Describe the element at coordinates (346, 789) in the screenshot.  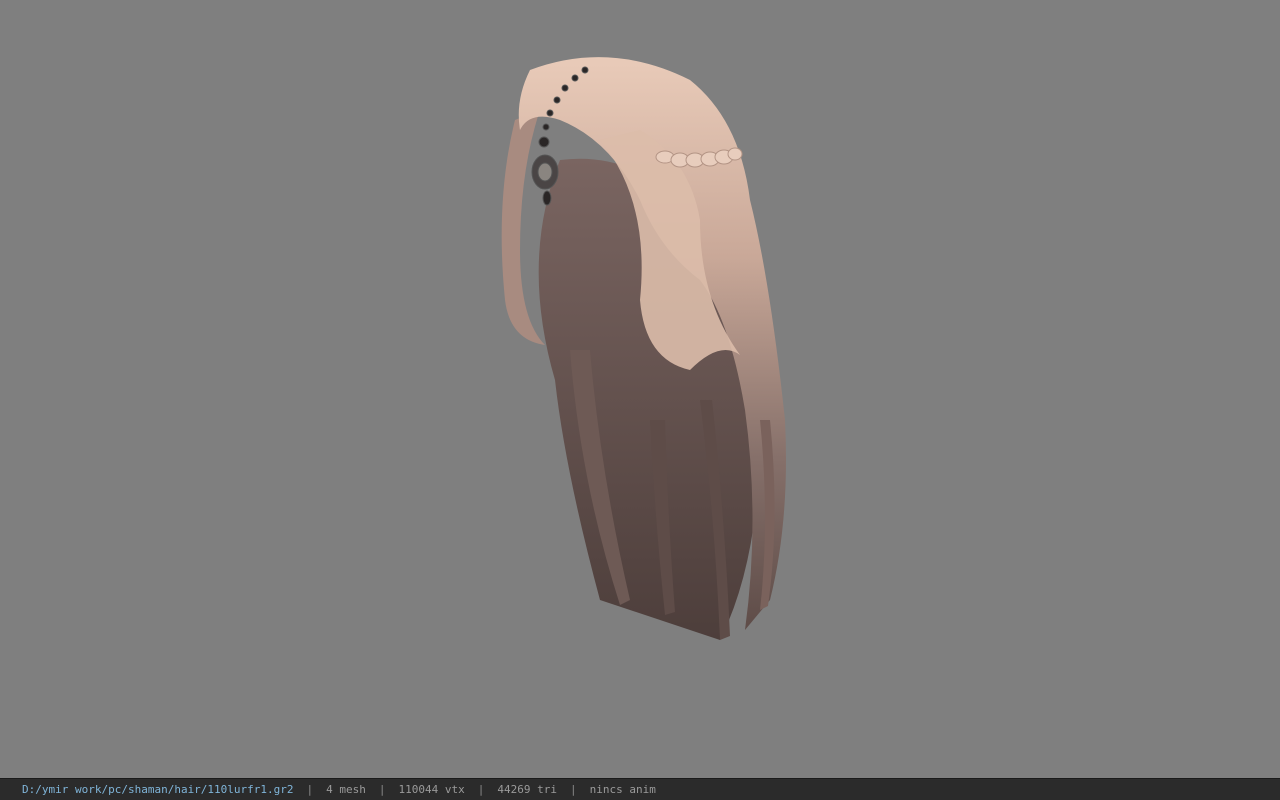
I see `mesh-count: 4 mesh` at that location.